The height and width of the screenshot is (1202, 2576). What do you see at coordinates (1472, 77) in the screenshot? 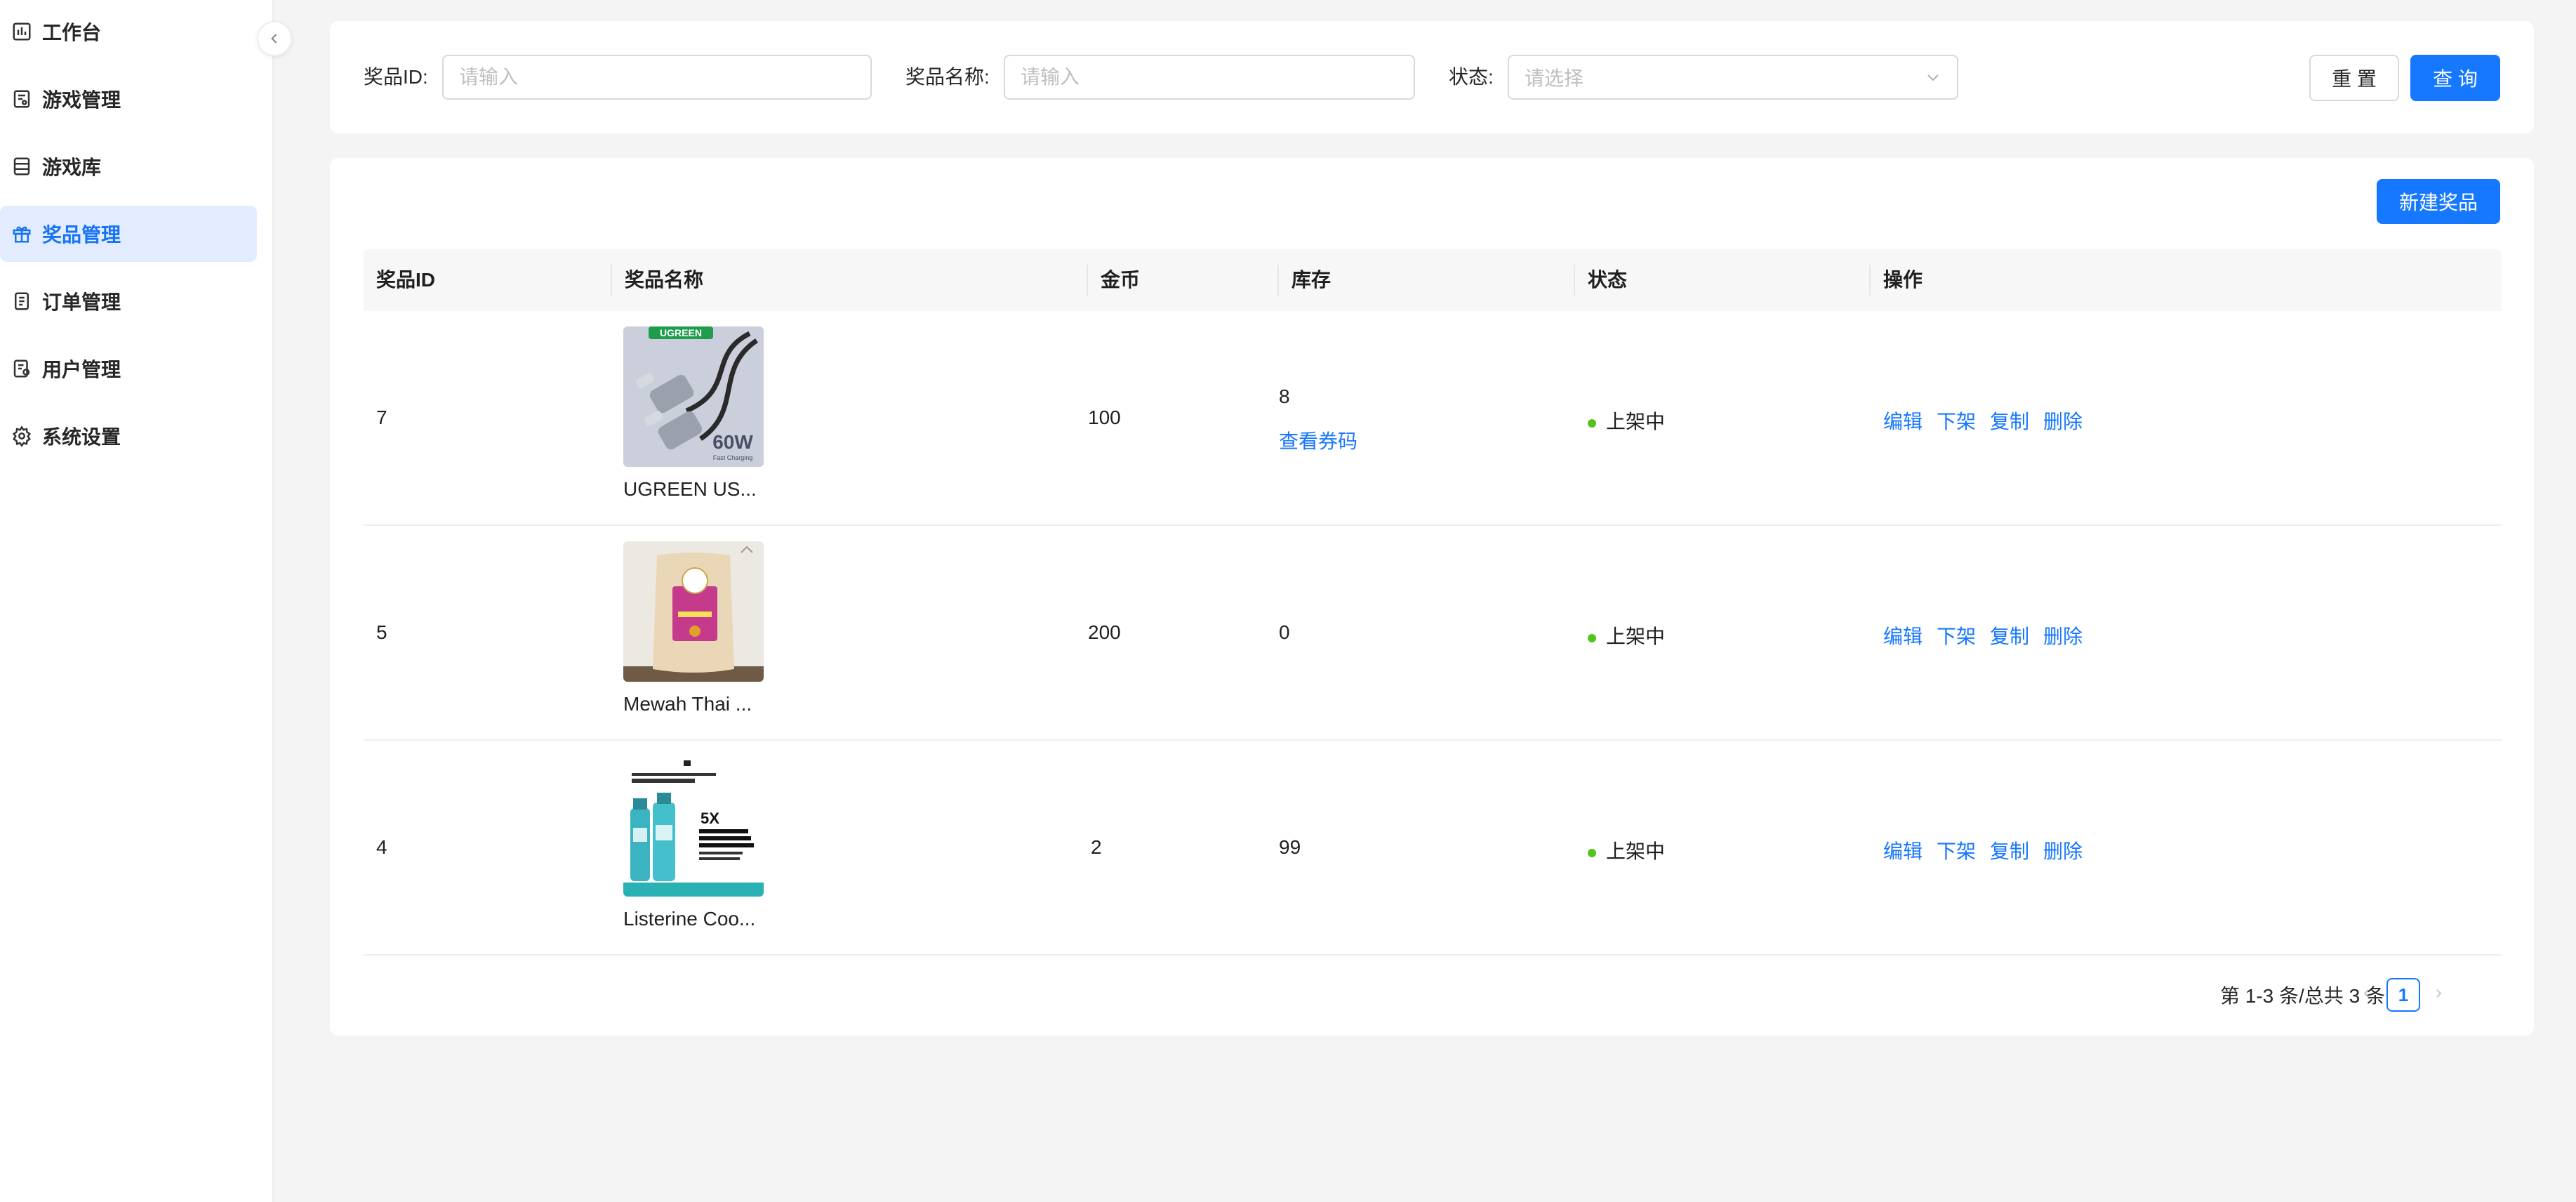
I see `status-label: 状态:` at bounding box center [1472, 77].